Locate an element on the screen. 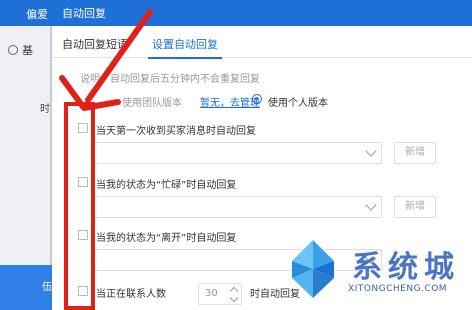 The height and width of the screenshot is (310, 472). gear-icon is located at coordinates (13, 50).